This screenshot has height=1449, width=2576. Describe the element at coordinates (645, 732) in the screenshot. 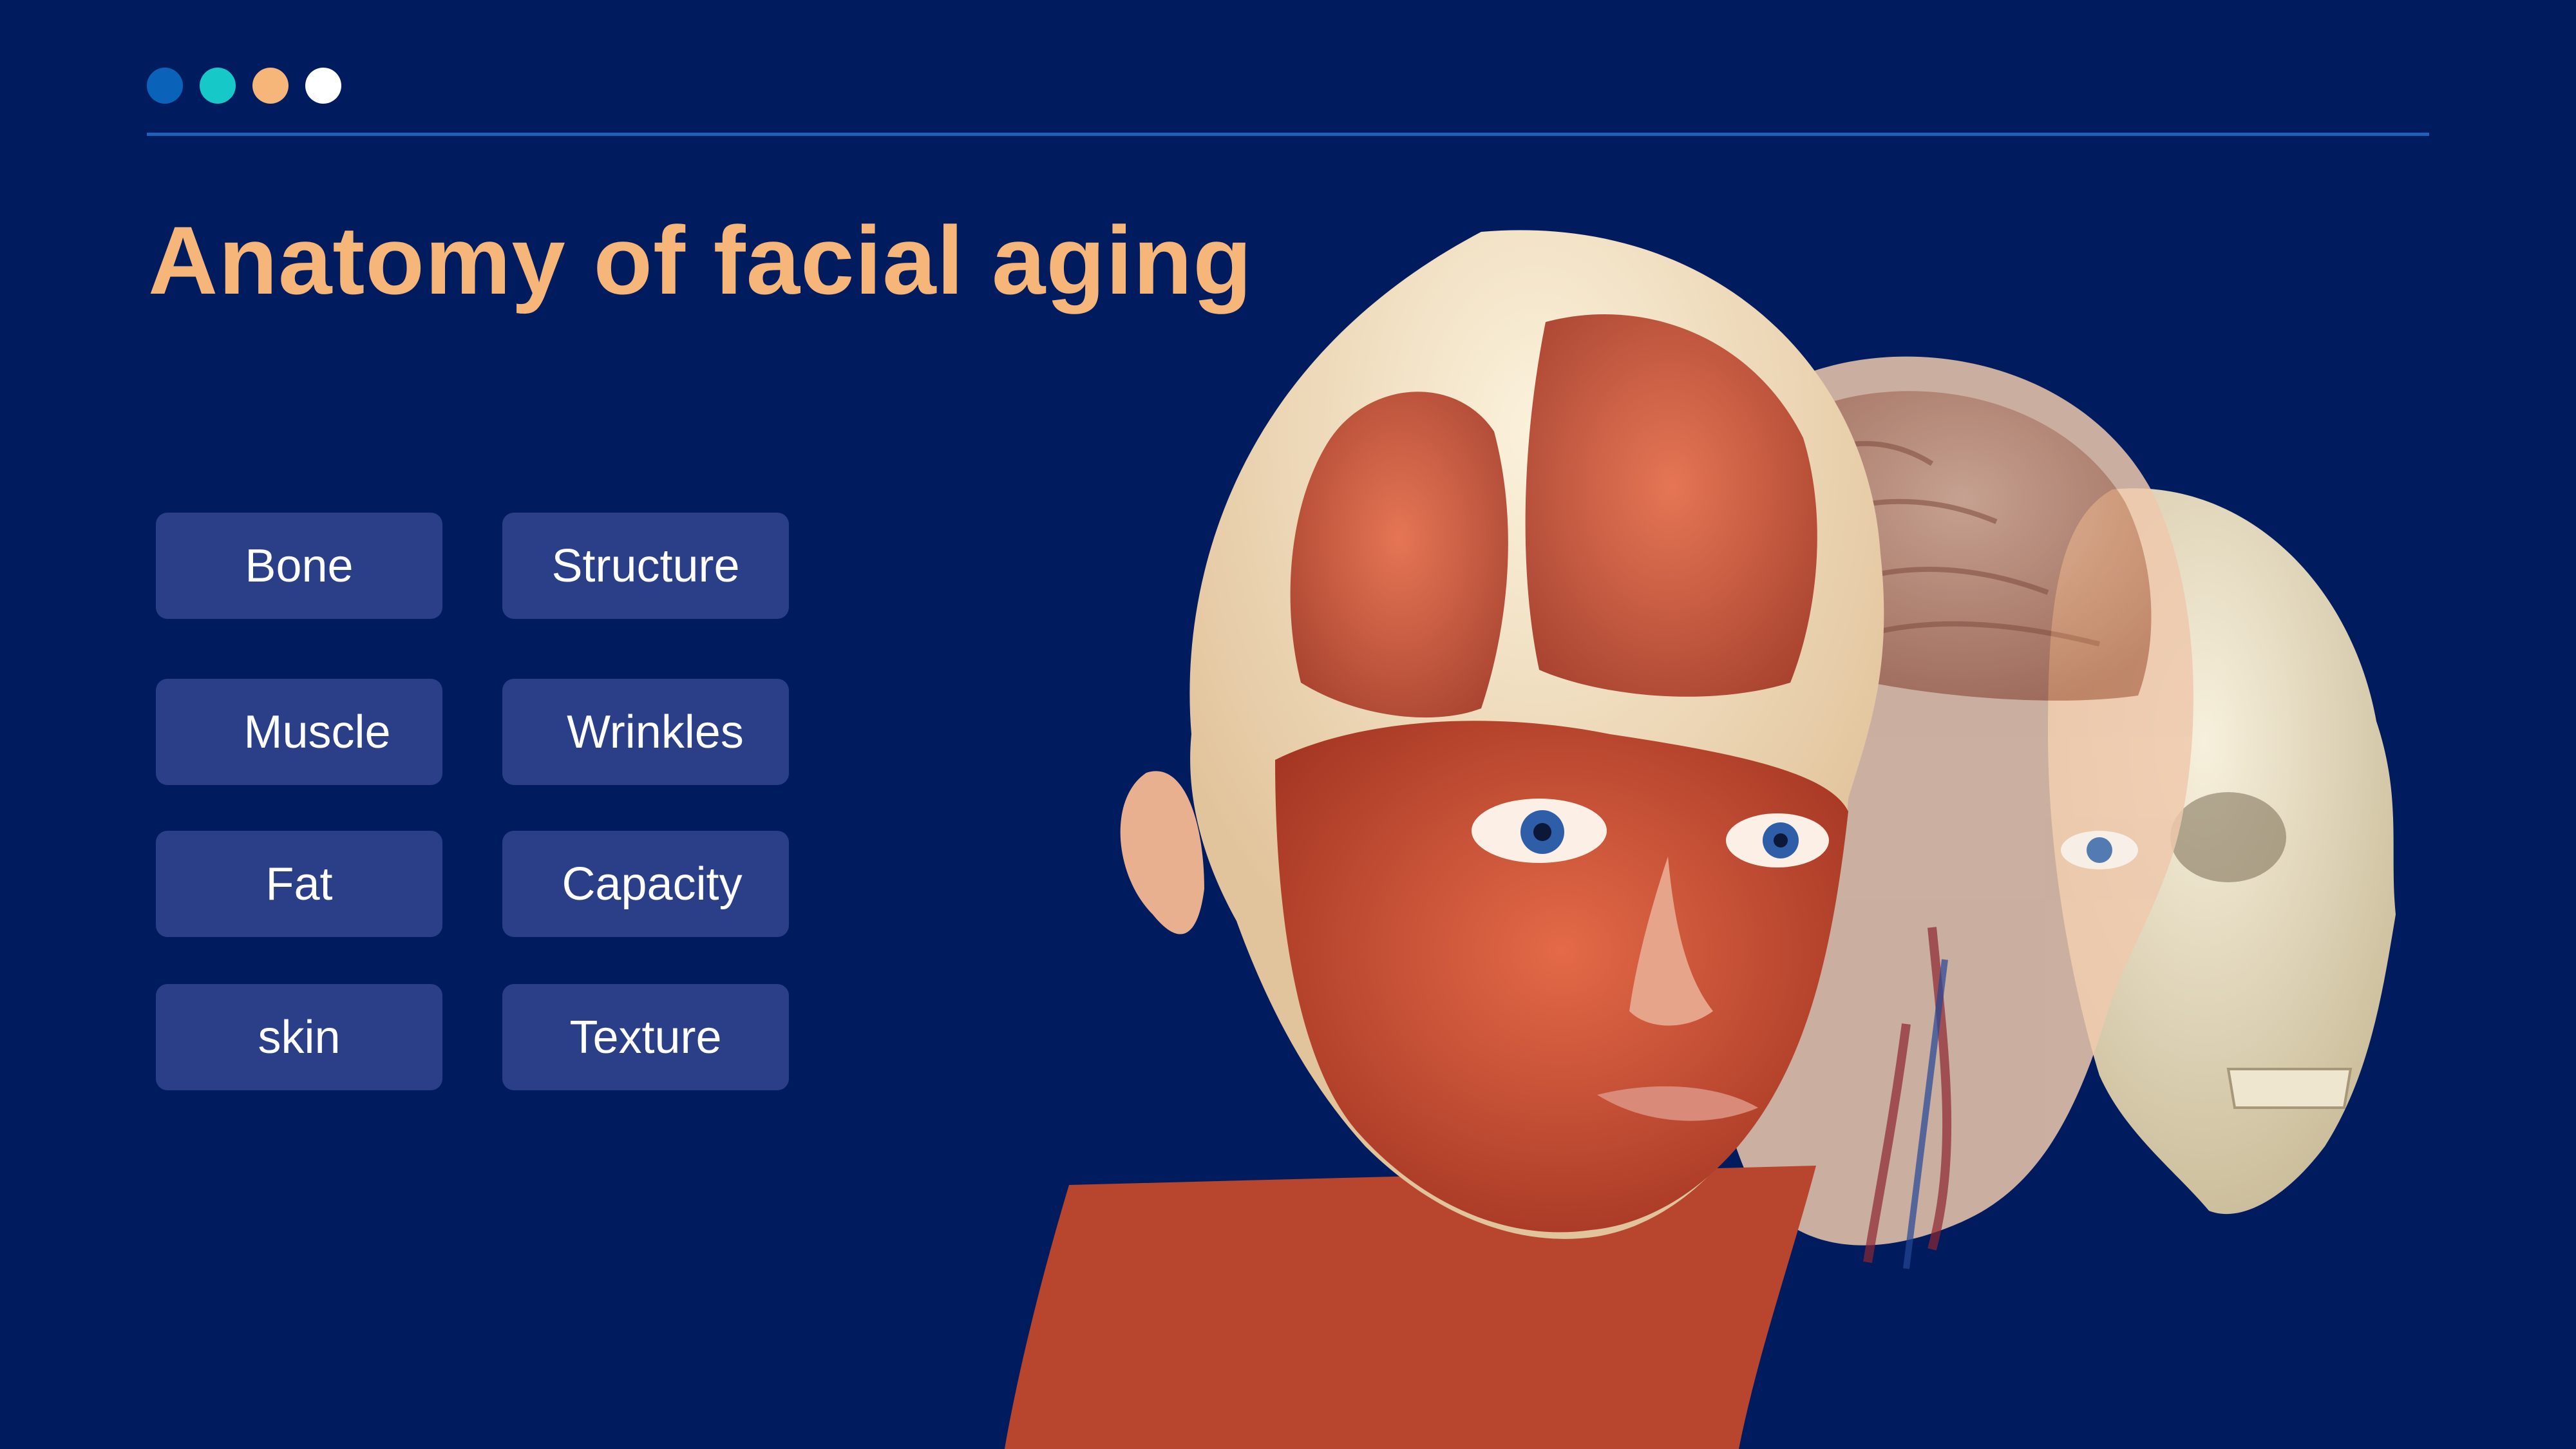

I see `wrinkles-button: Wrinkles` at that location.